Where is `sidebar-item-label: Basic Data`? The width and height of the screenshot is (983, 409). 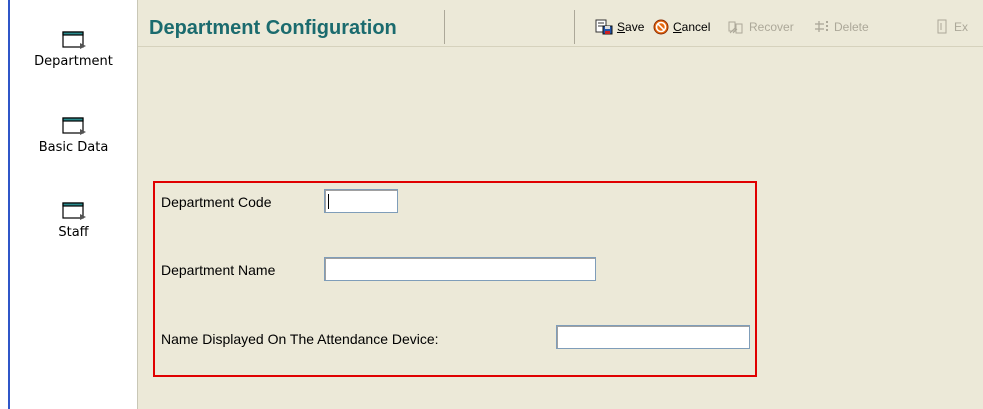
sidebar-item-label: Basic Data is located at coordinates (73, 147).